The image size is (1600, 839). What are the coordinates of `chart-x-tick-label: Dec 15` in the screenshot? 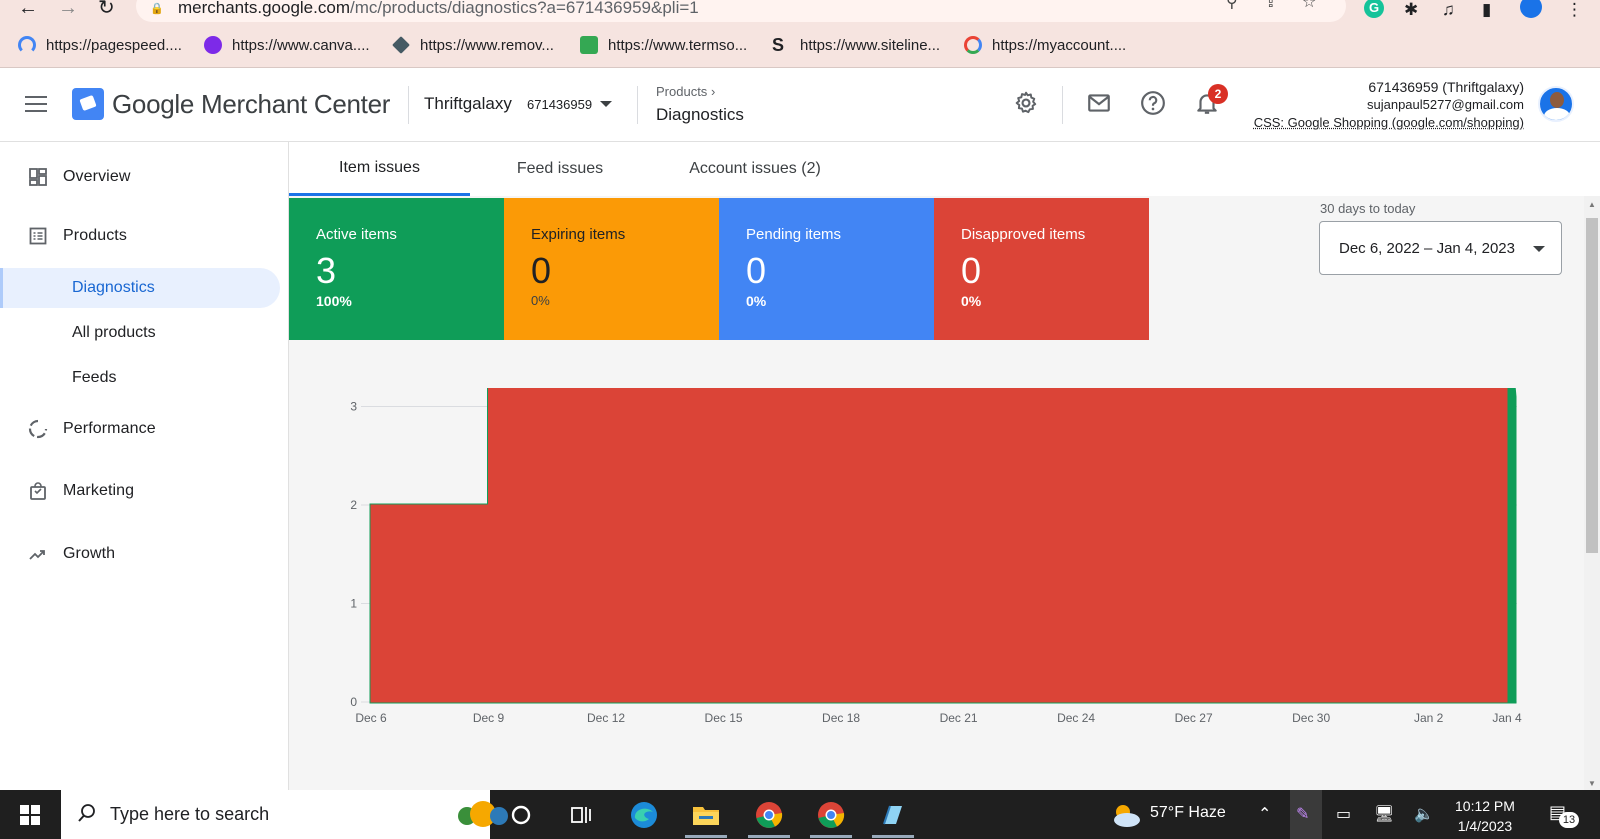 It's located at (724, 718).